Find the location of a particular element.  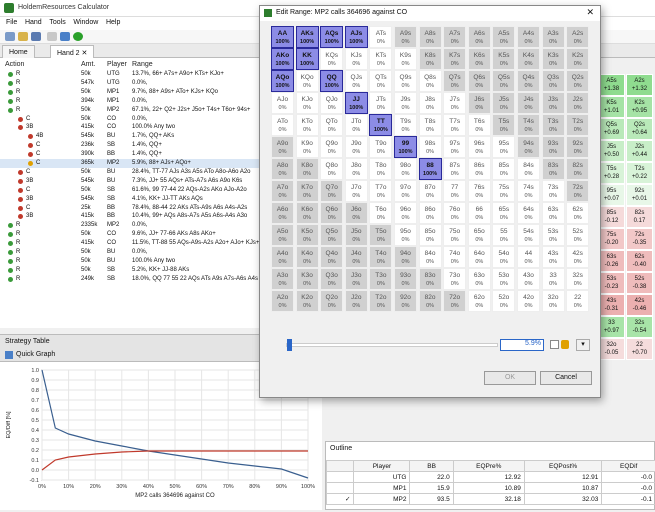

range-cell: A3o0% is located at coordinates (282, 279).